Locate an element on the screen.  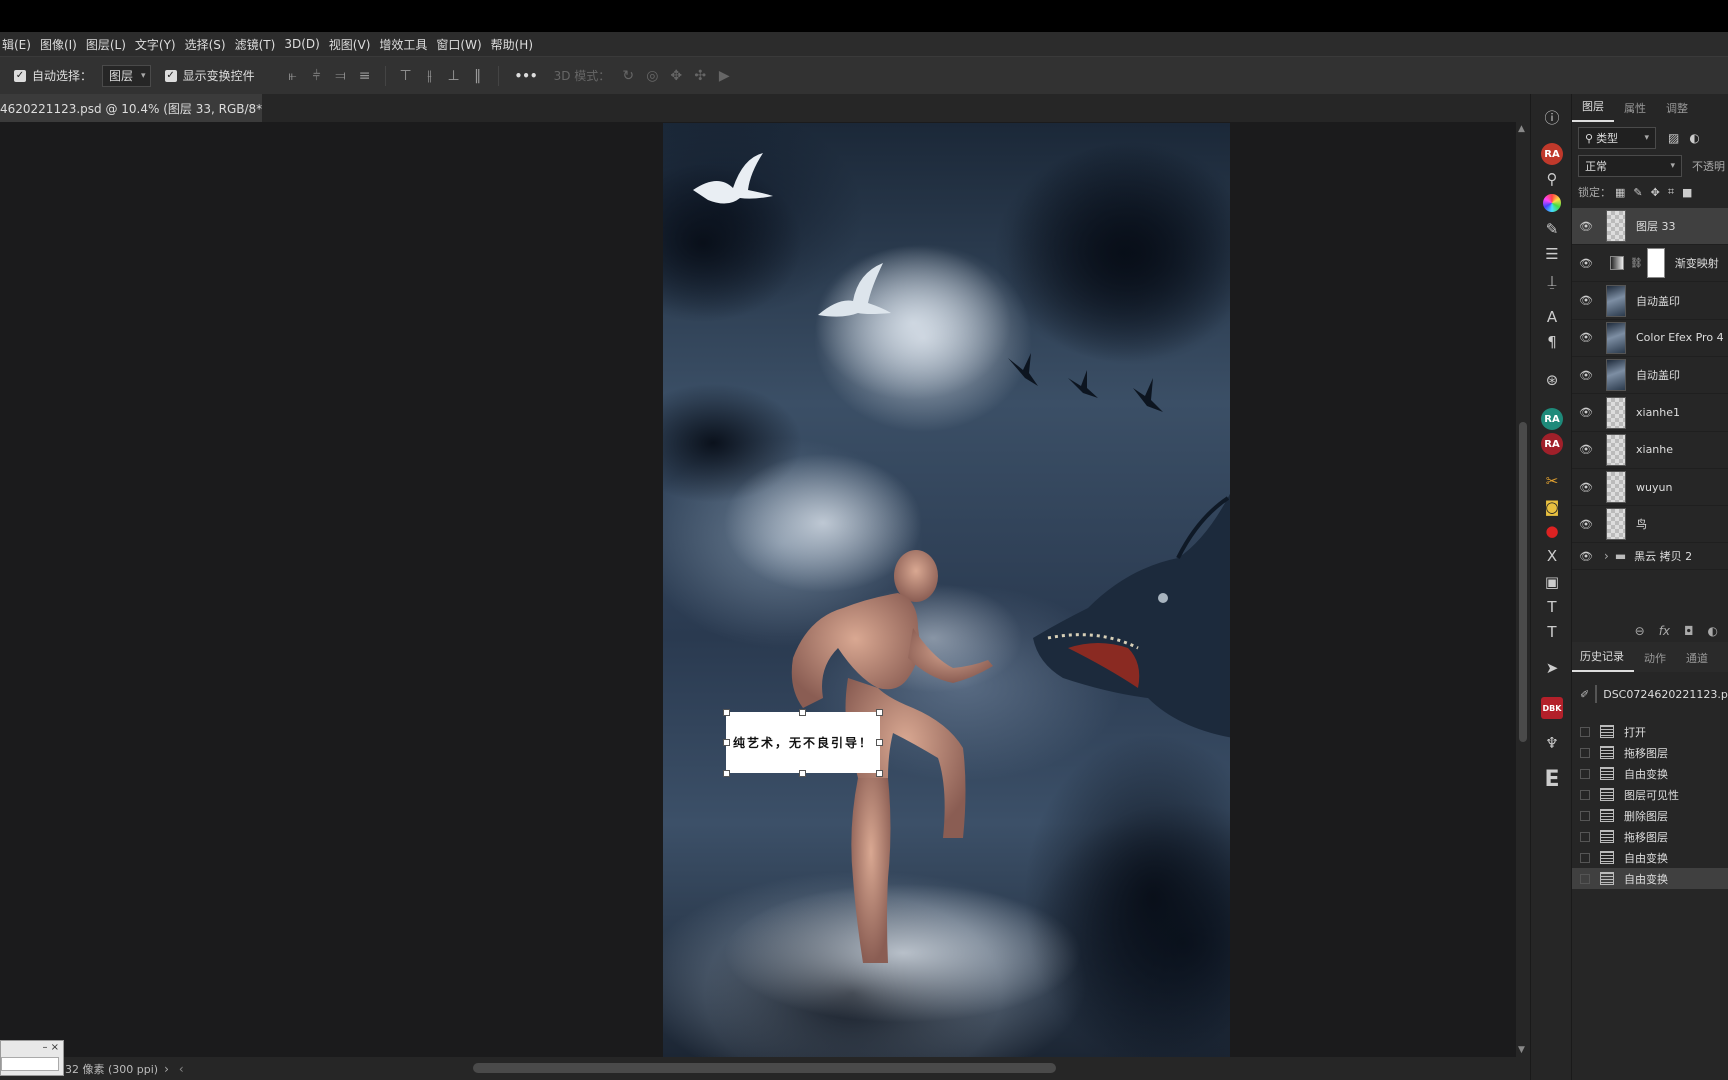
layer-row: 👁 鸟 is located at coordinates (1650, 525).